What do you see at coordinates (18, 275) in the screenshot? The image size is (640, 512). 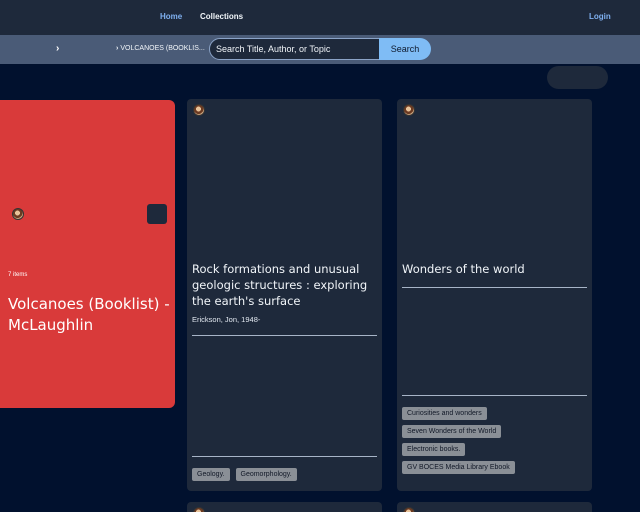 I see `item-count: 7 items` at bounding box center [18, 275].